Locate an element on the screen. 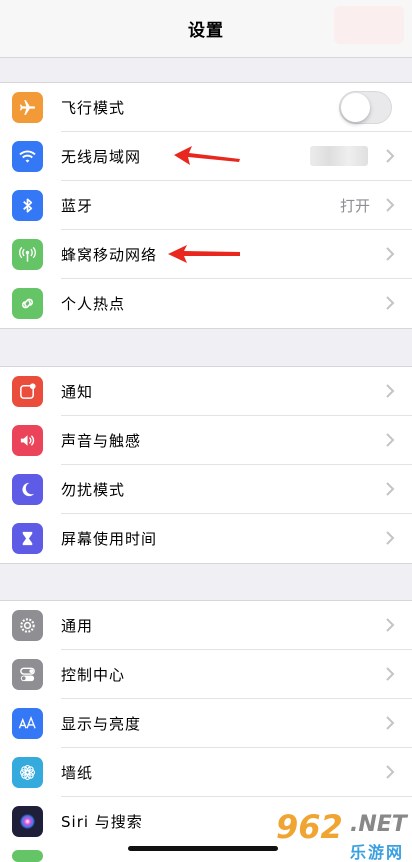 Image resolution: width=412 pixels, height=862 pixels. settings-row-personal-hotspot: 个人热点 is located at coordinates (206, 303).